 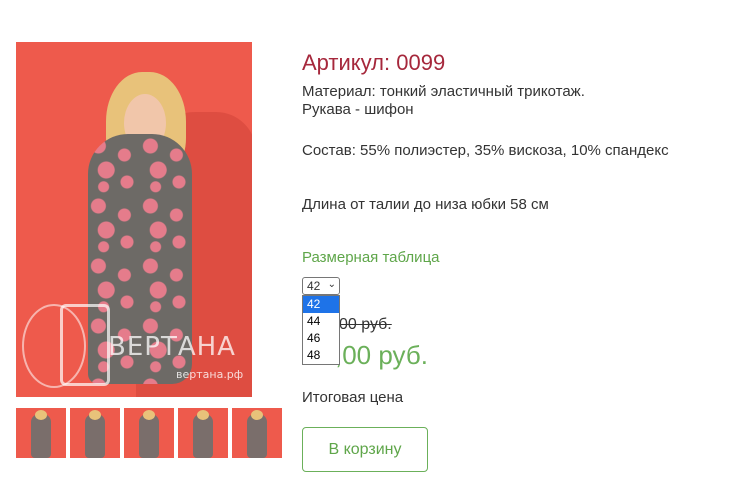 I want to click on new-price: ,00 руб., so click(x=381, y=355).